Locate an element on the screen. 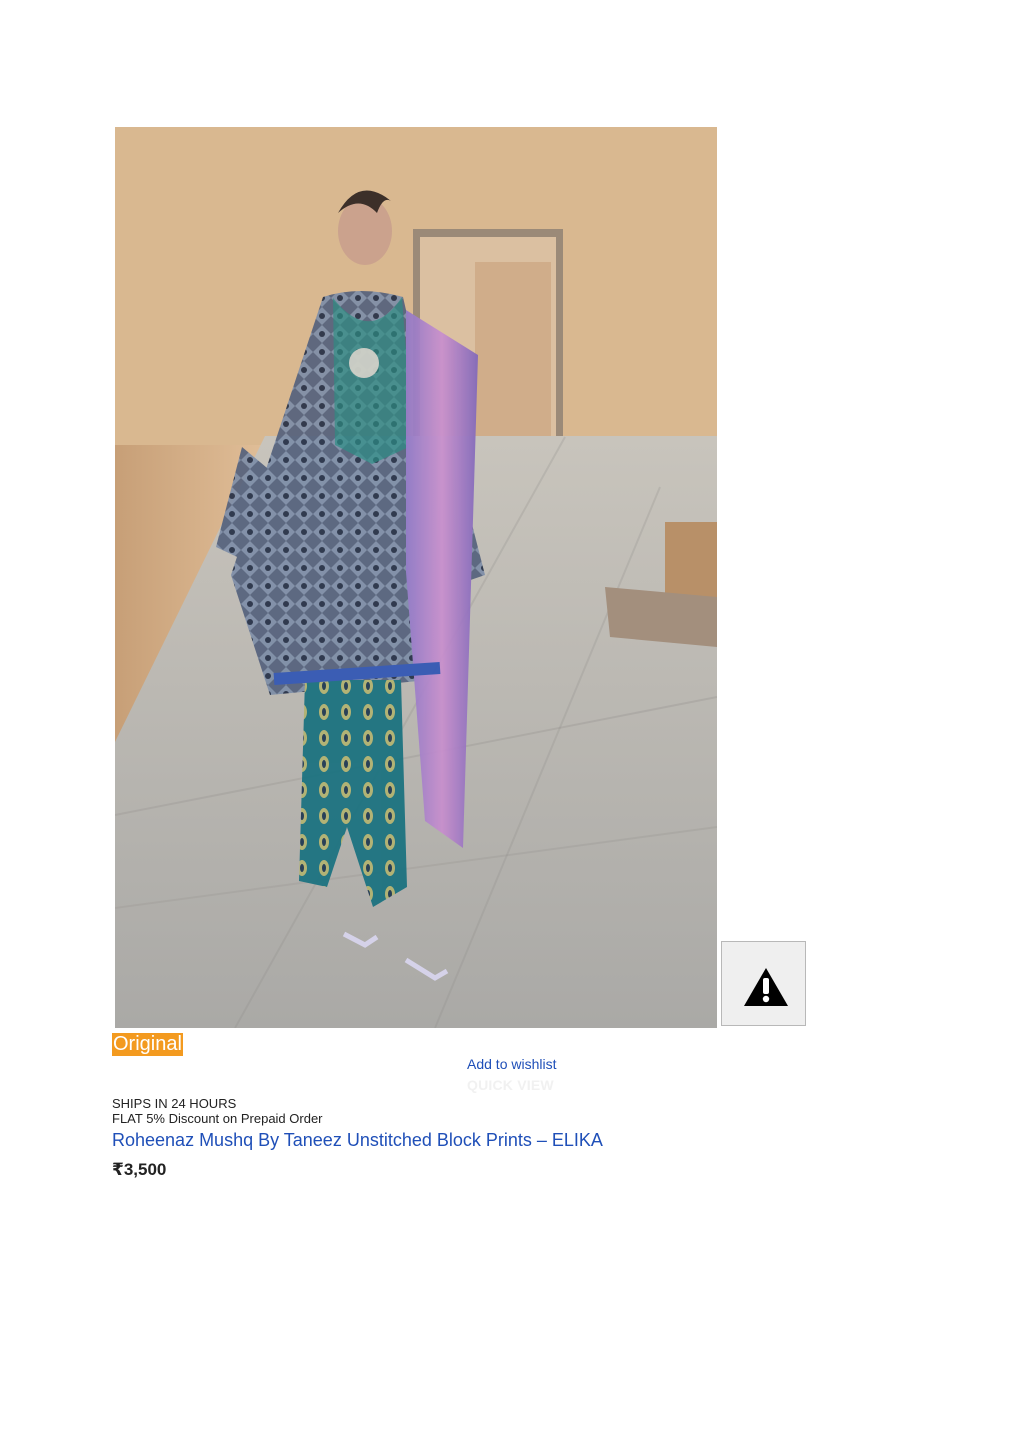 The width and height of the screenshot is (1024, 1446). broken-image-placeholder is located at coordinates (763, 983).